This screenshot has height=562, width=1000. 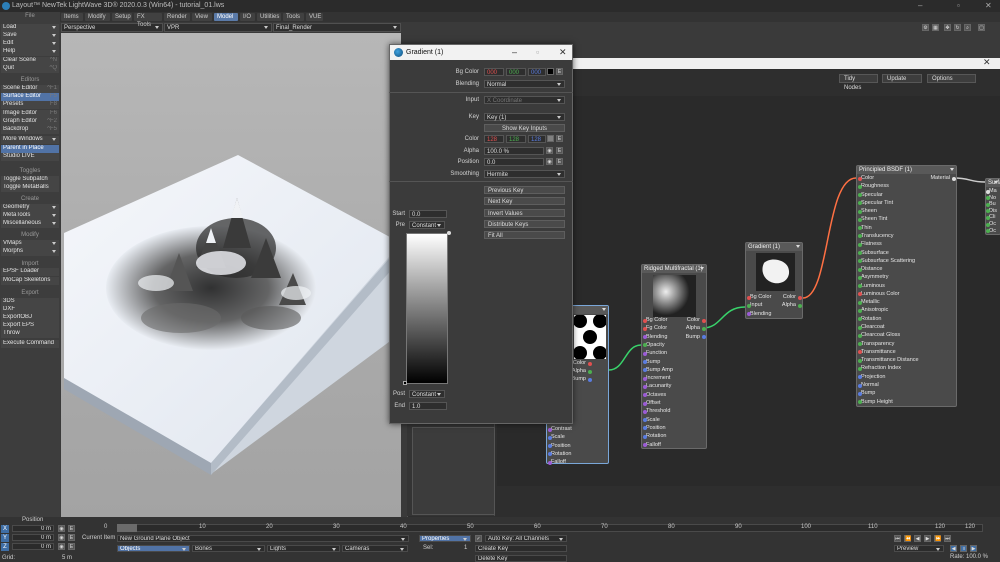 What do you see at coordinates (549, 161) in the screenshot?
I see `position-eye-icon: ◉` at bounding box center [549, 161].